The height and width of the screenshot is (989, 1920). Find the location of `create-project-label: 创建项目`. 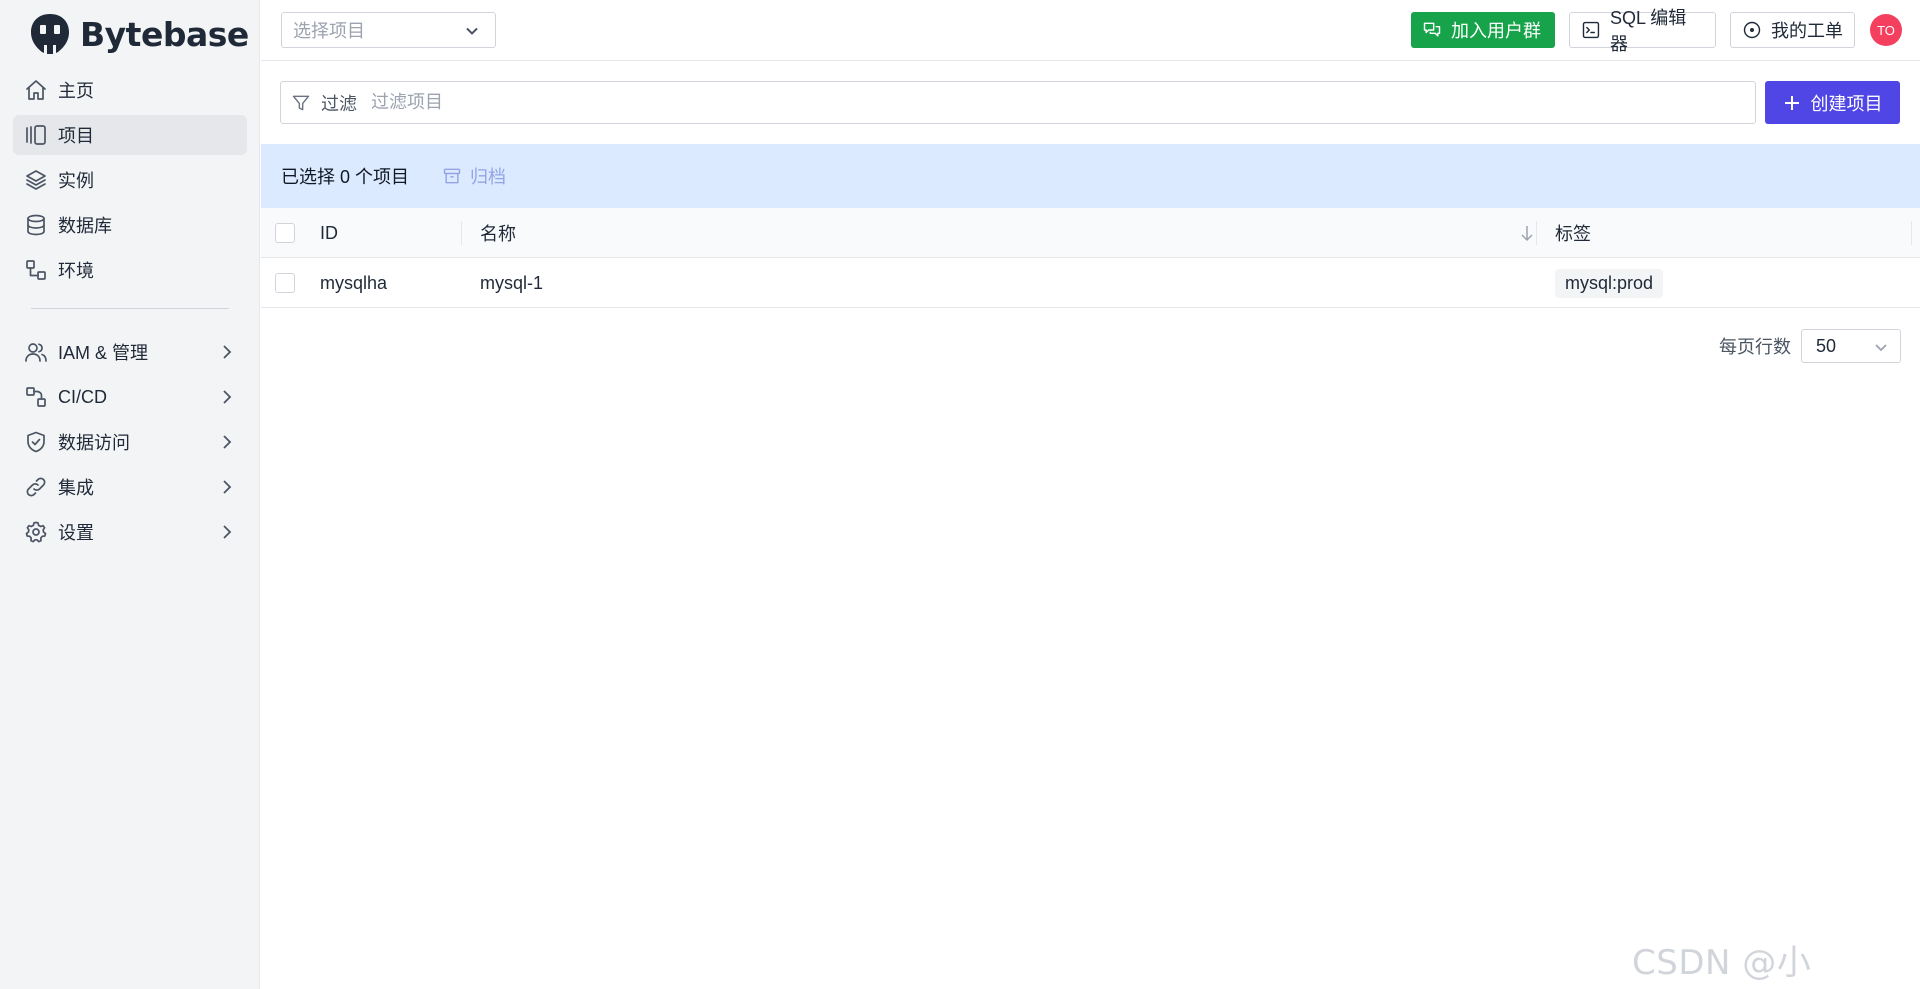

create-project-label: 创建项目 is located at coordinates (1846, 103).